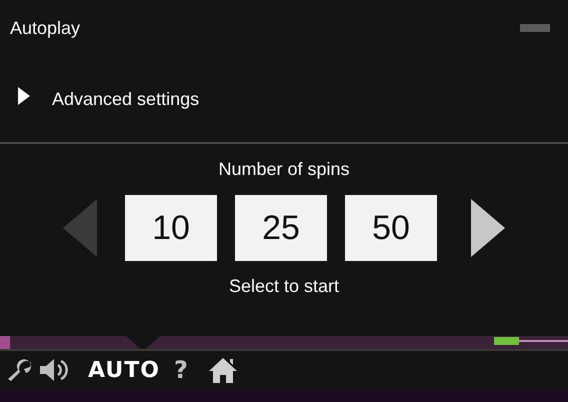  Describe the element at coordinates (181, 370) in the screenshot. I see `help-button: ?` at that location.